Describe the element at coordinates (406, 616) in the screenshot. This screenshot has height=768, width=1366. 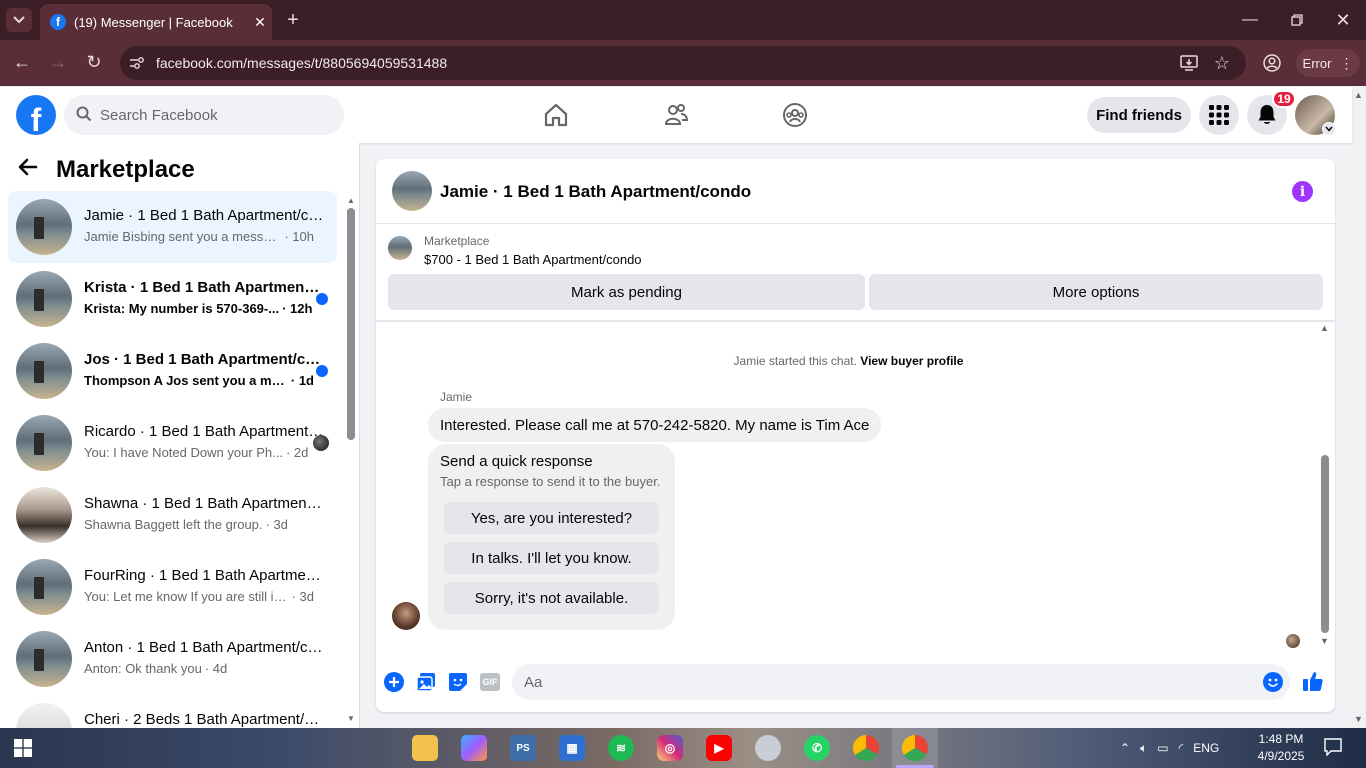
I see `sender-avatar` at that location.